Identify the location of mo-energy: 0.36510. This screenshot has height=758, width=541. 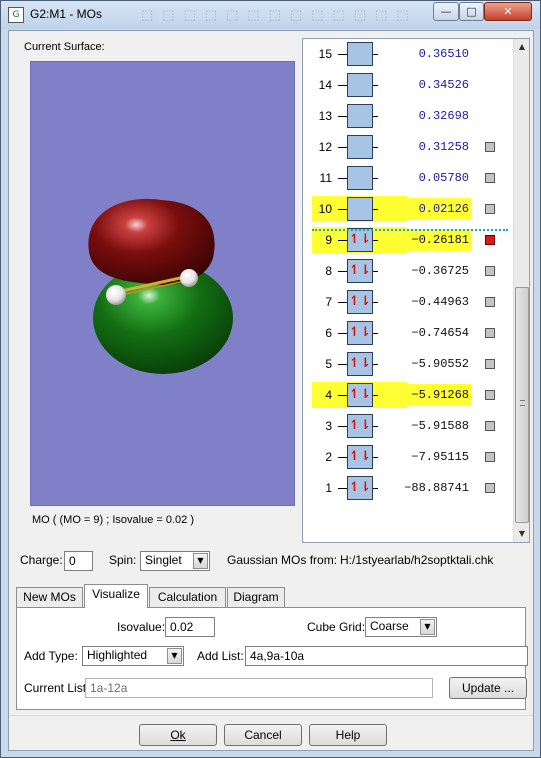
(443, 54).